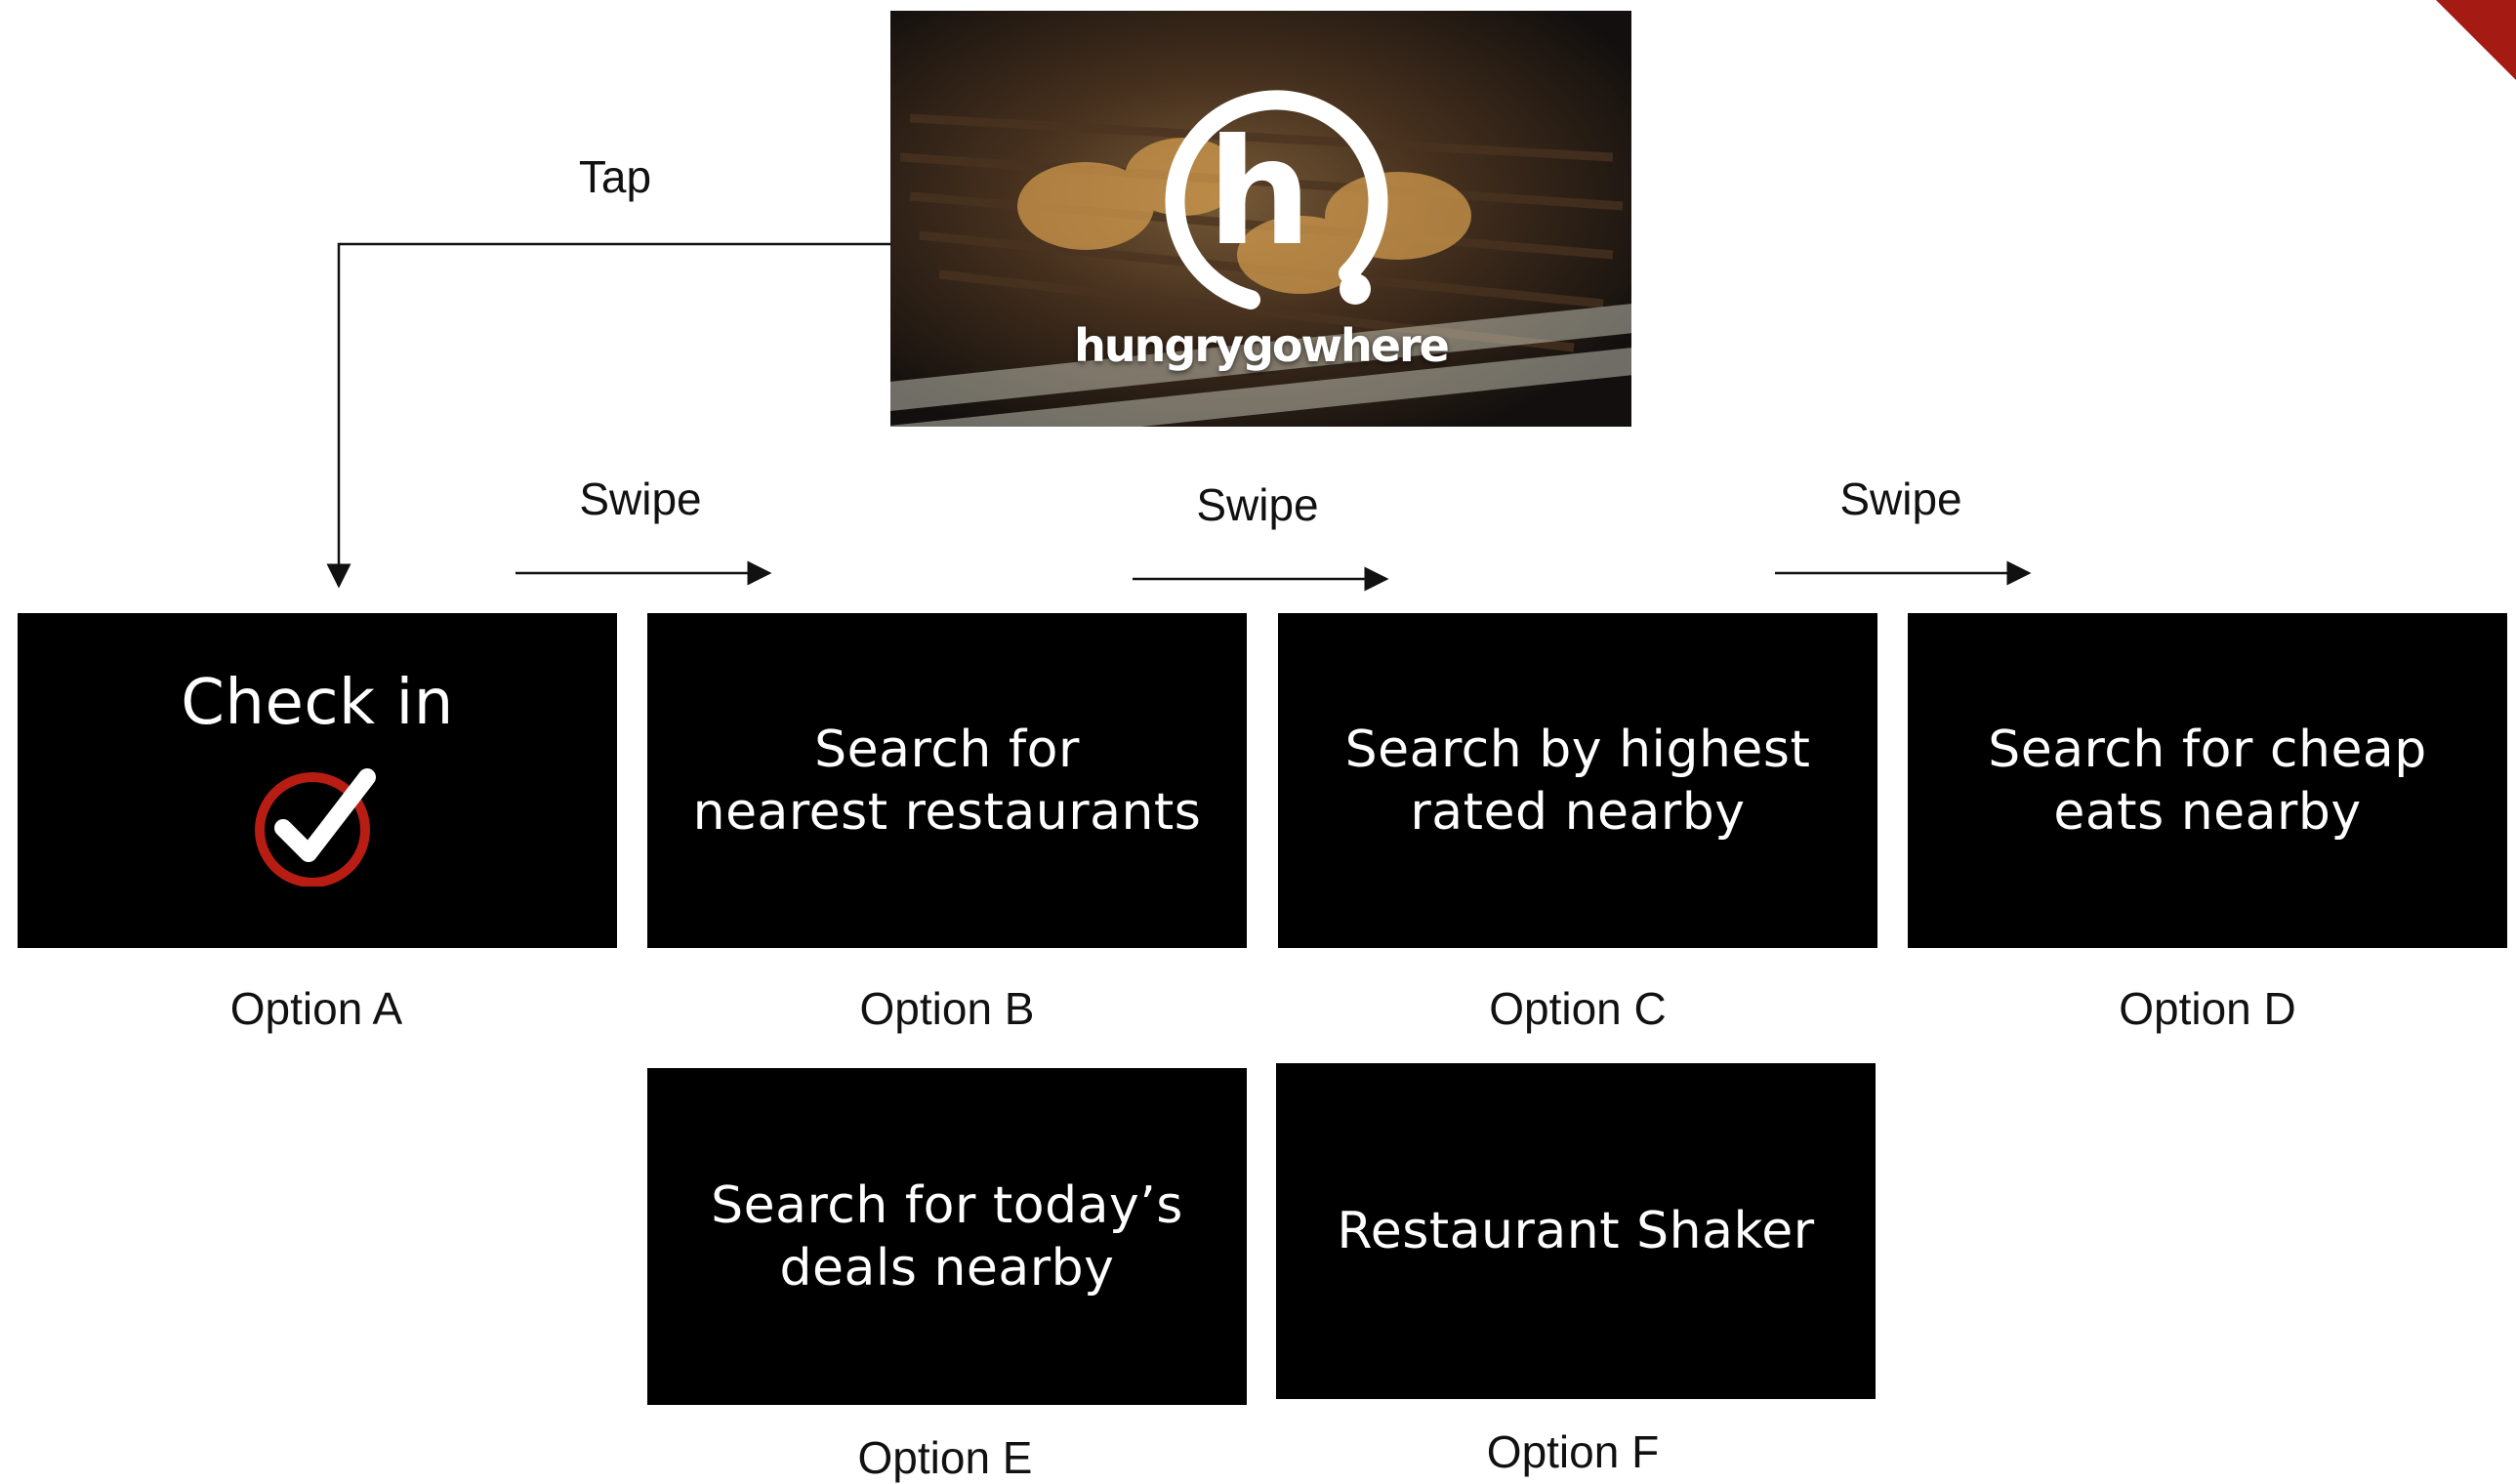 The width and height of the screenshot is (2516, 1484). Describe the element at coordinates (1257, 505) in the screenshot. I see `swipe-label-2: Swipe` at that location.